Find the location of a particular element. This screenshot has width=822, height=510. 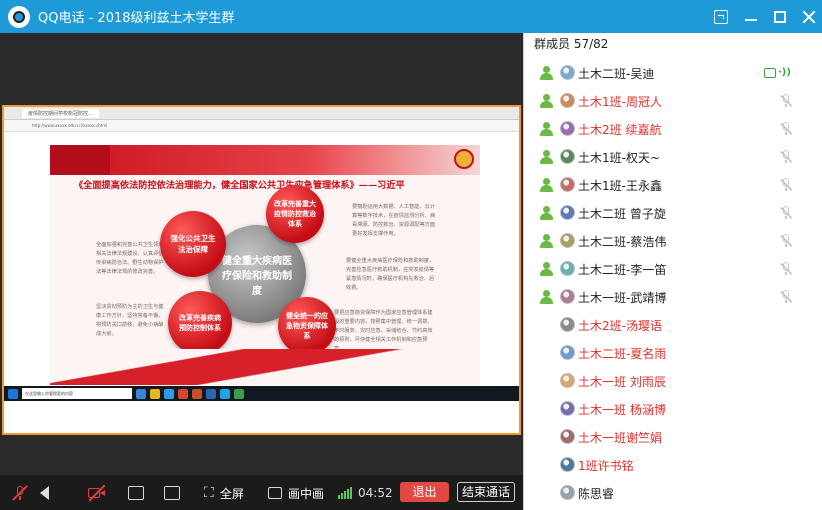

pip-label: 画中画 is located at coordinates (306, 493).